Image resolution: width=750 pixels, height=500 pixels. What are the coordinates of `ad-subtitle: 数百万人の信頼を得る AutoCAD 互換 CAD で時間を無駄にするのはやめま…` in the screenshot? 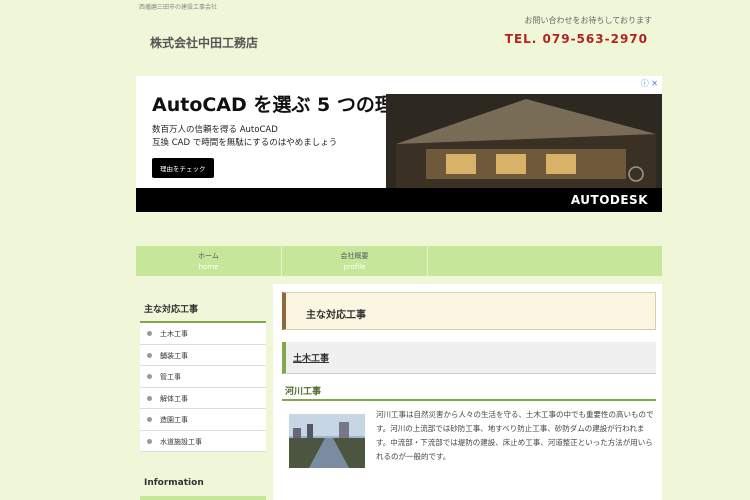 It's located at (244, 137).